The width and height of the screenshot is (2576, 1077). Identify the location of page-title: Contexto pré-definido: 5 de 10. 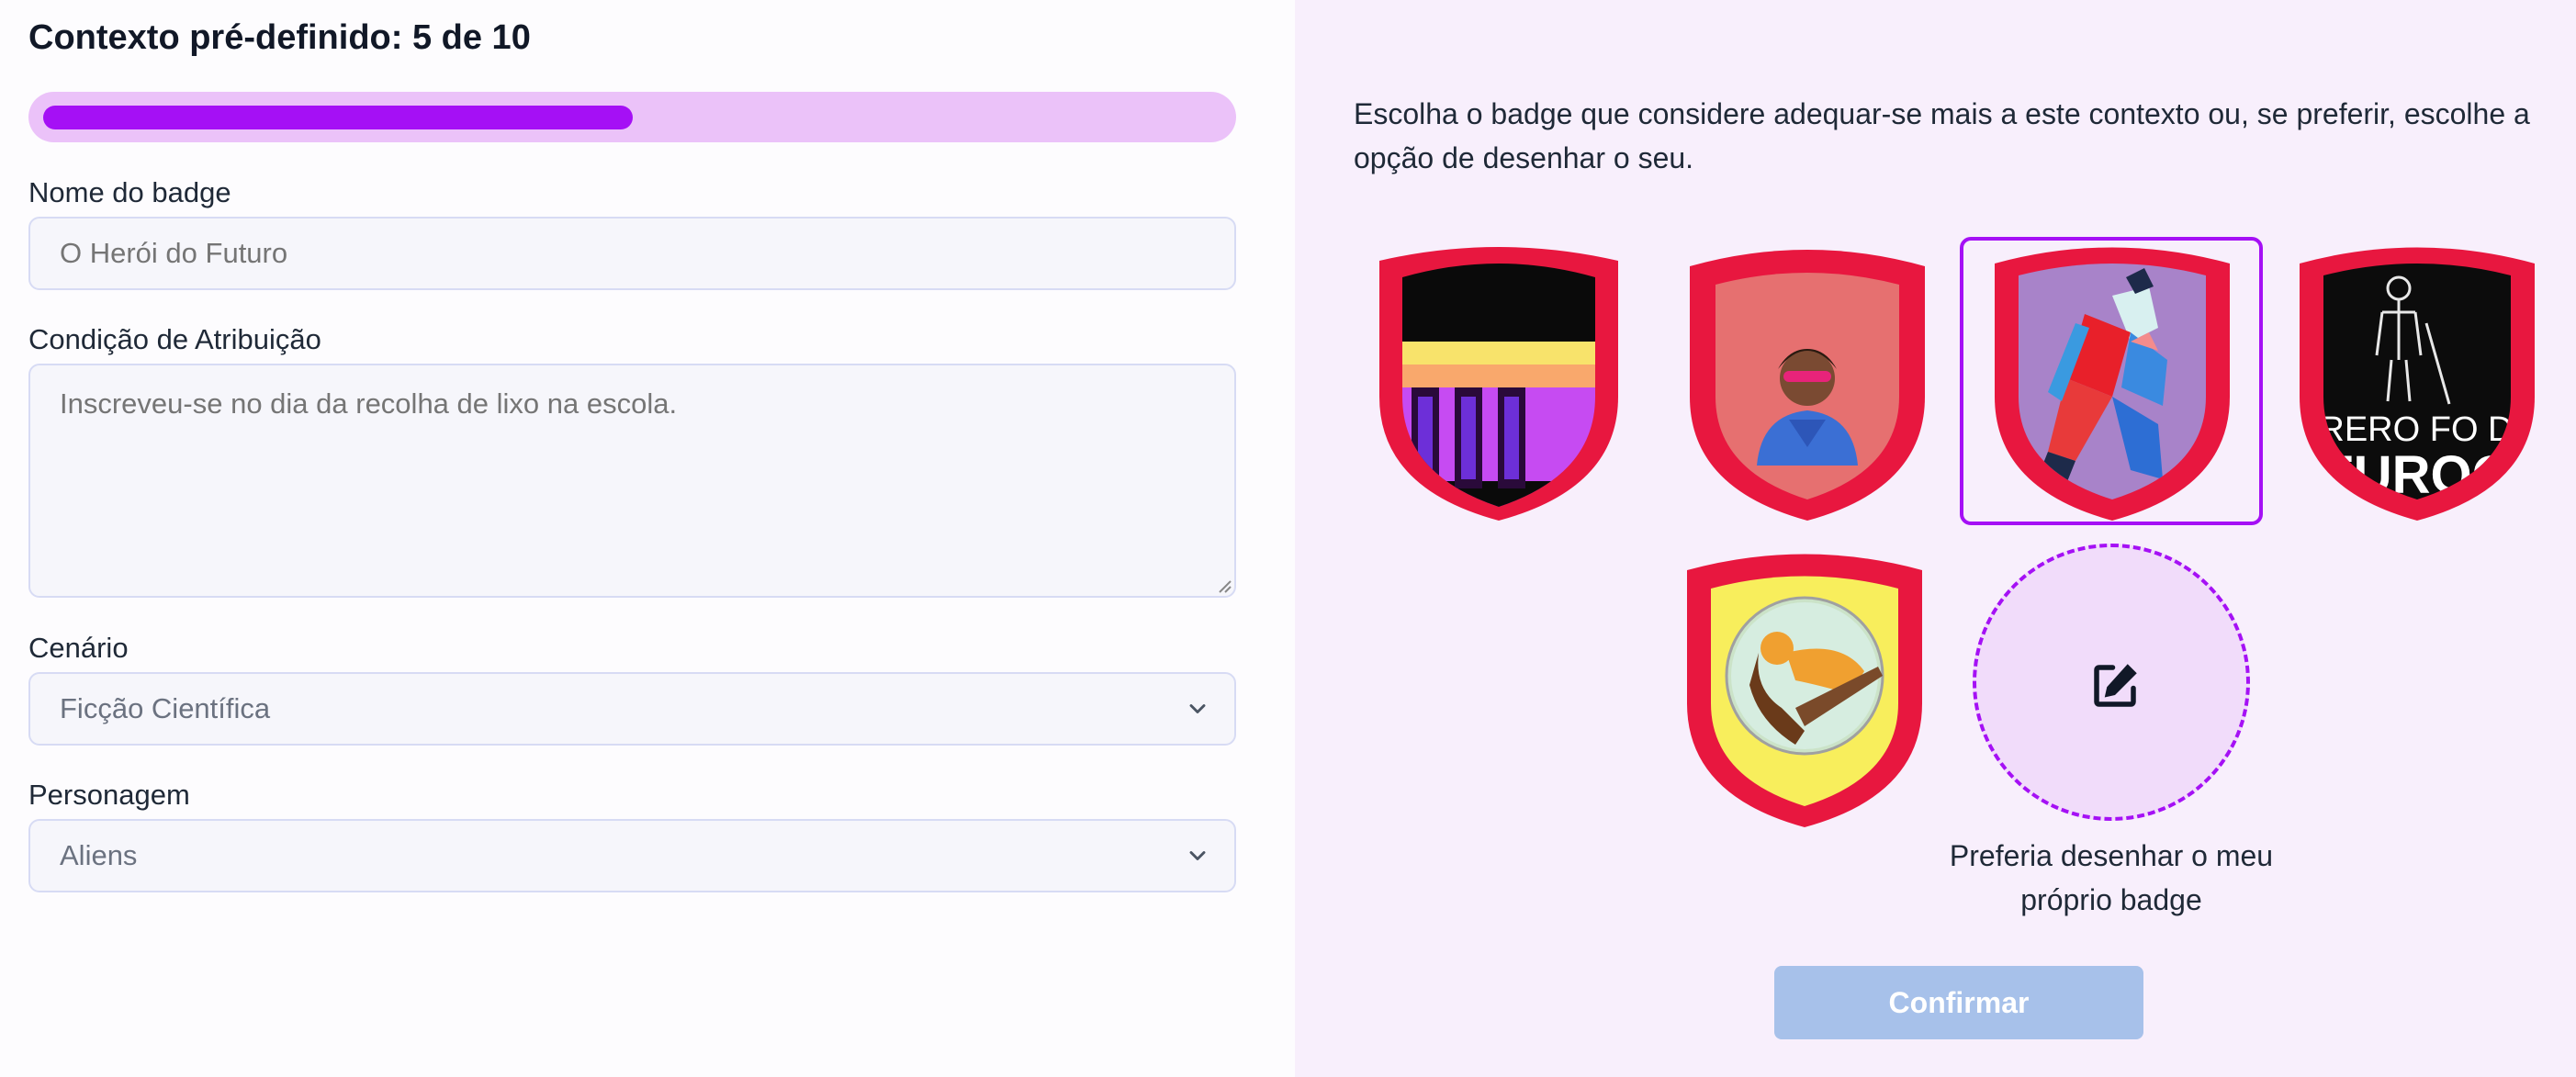
(279, 37).